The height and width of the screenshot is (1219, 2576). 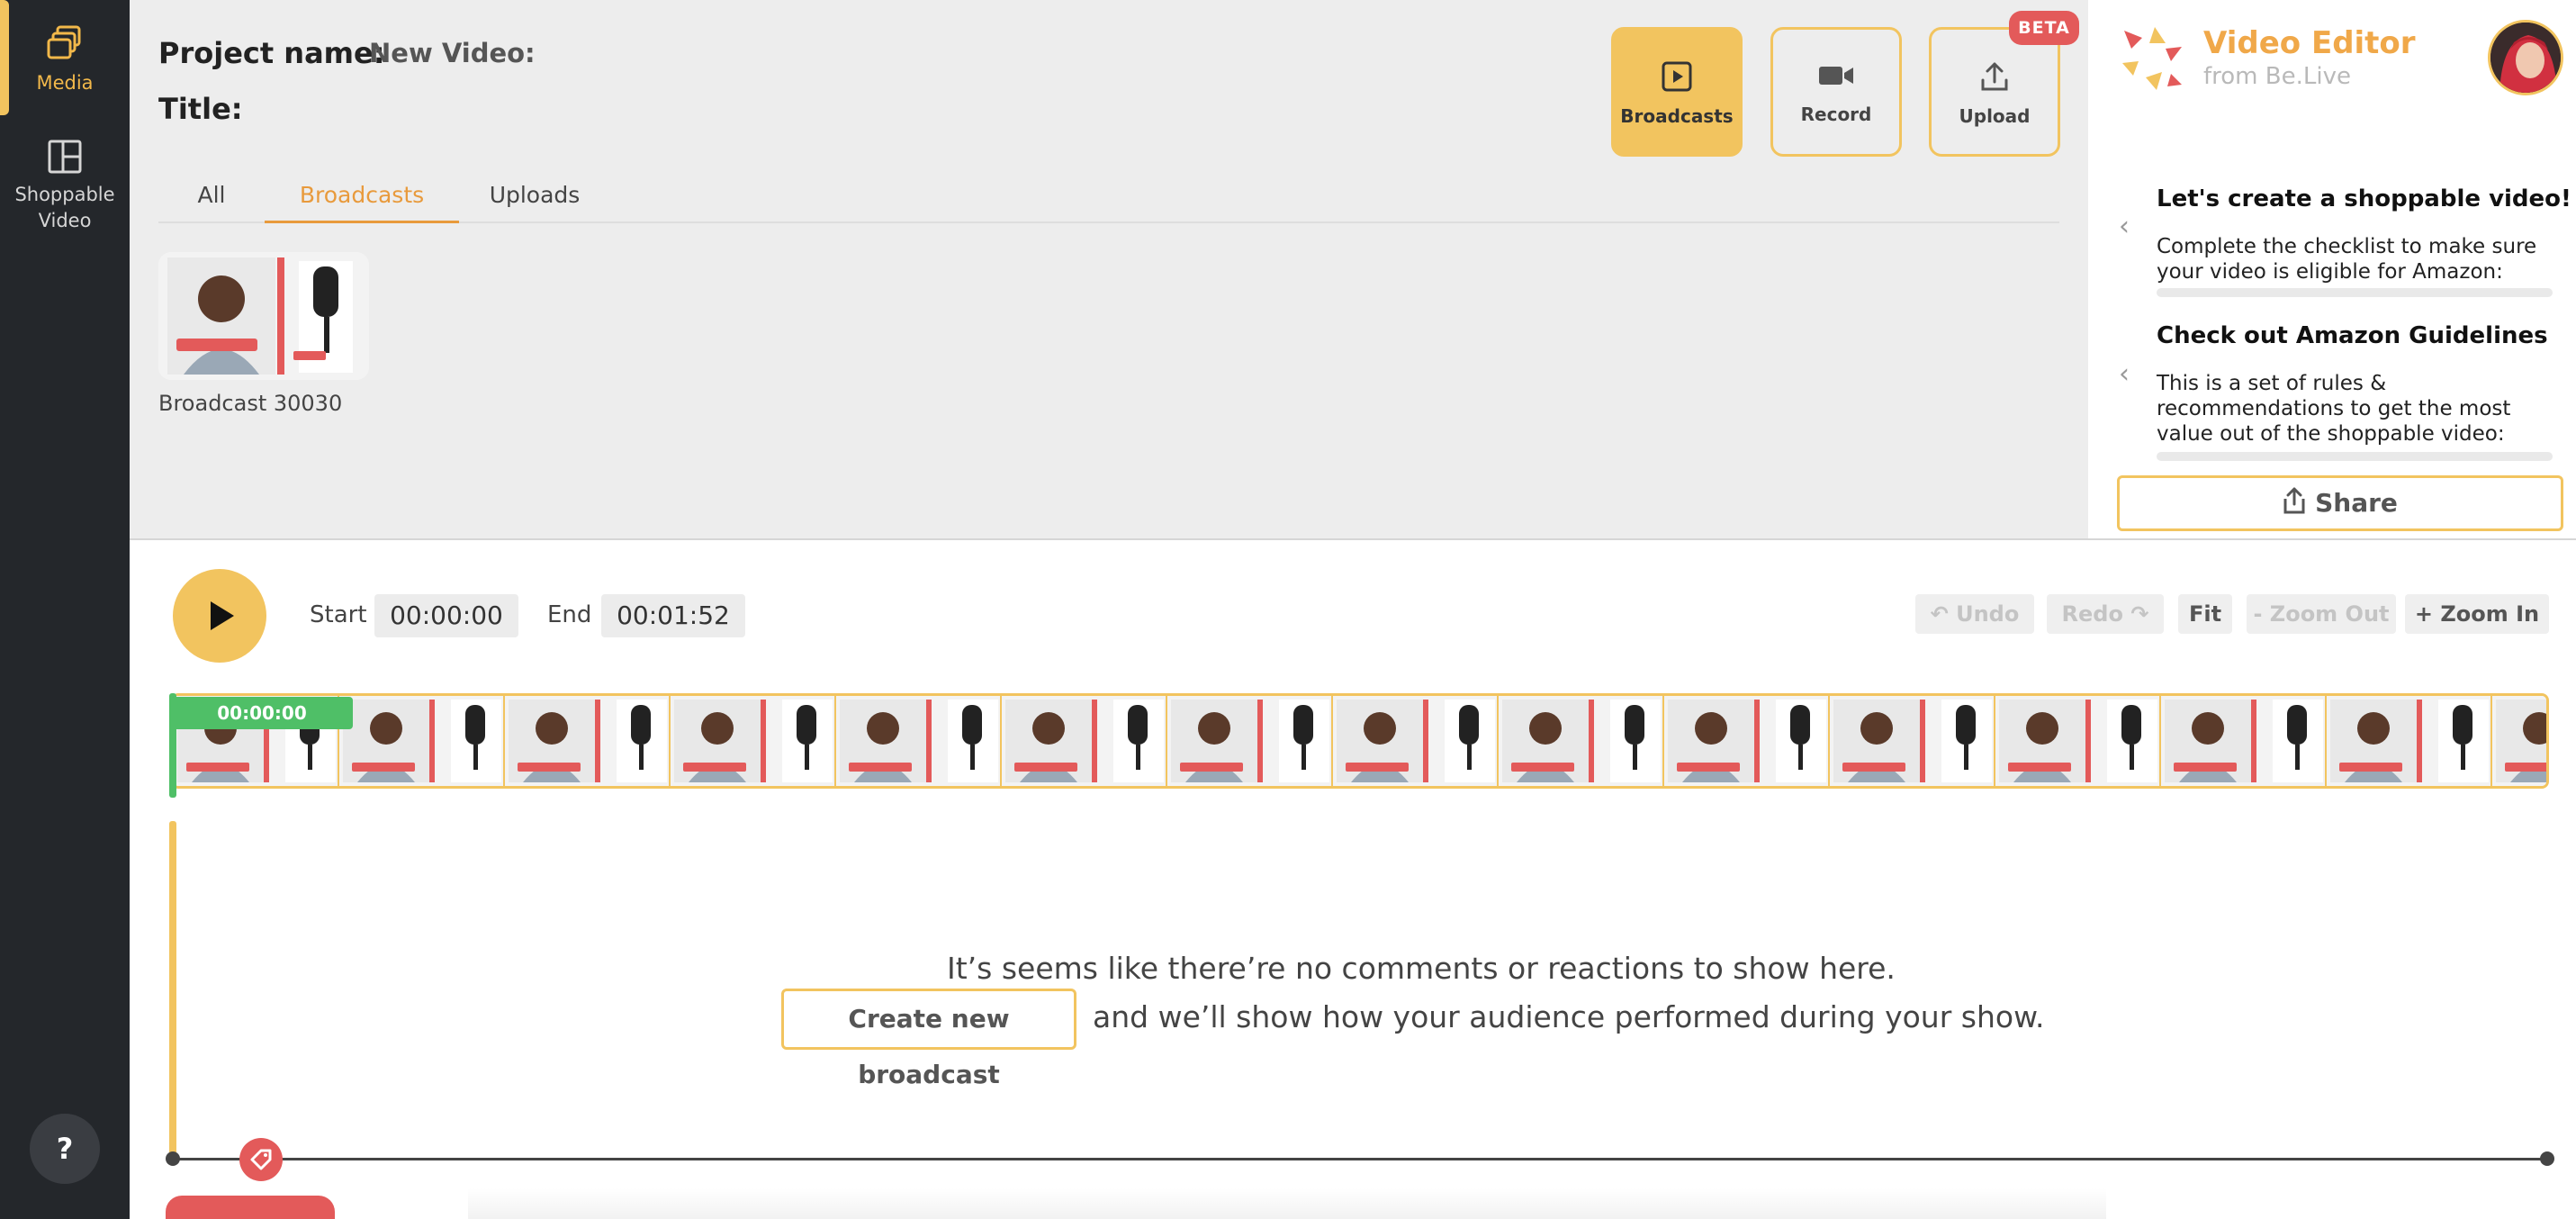 What do you see at coordinates (262, 713) in the screenshot?
I see `playhead-time: 00:00:00` at bounding box center [262, 713].